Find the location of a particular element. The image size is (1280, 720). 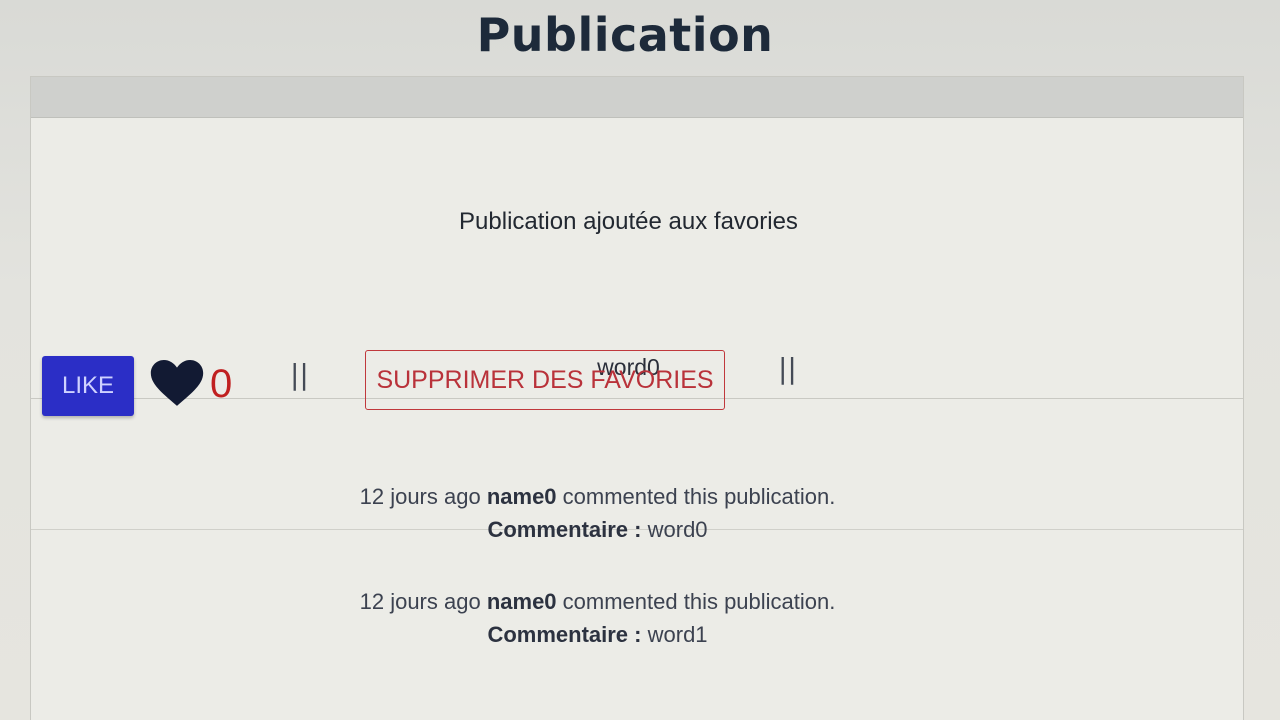

comment-text: word0 is located at coordinates (677, 529).